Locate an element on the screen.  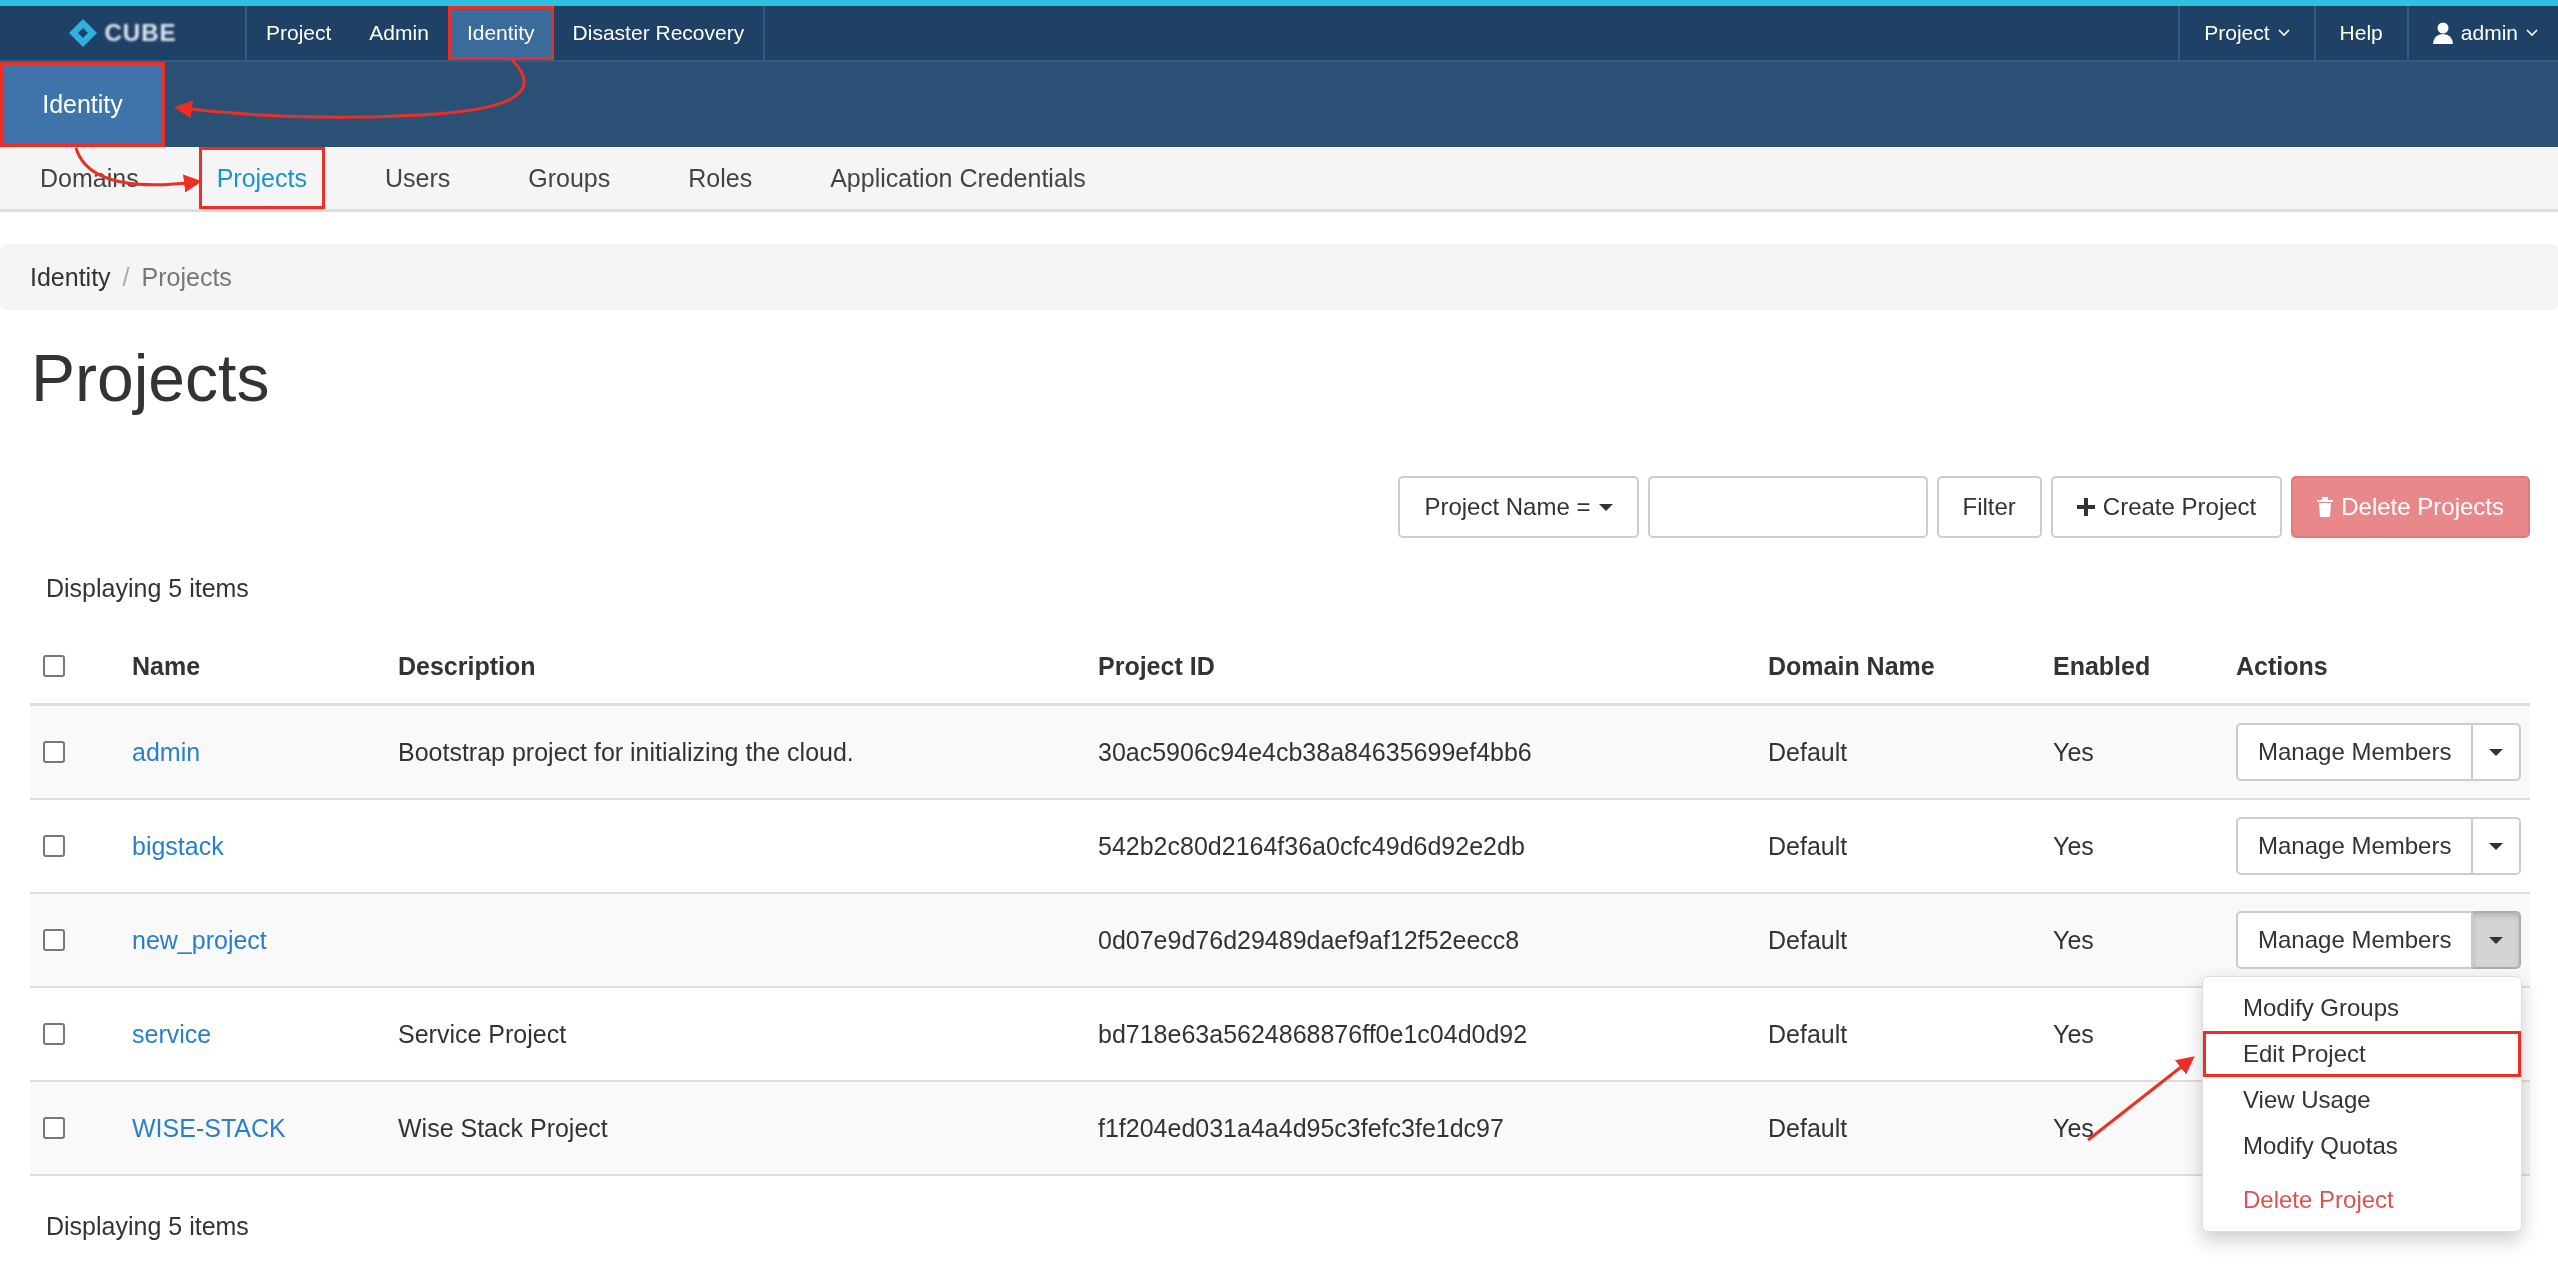
filter-field is located at coordinates (1787, 507).